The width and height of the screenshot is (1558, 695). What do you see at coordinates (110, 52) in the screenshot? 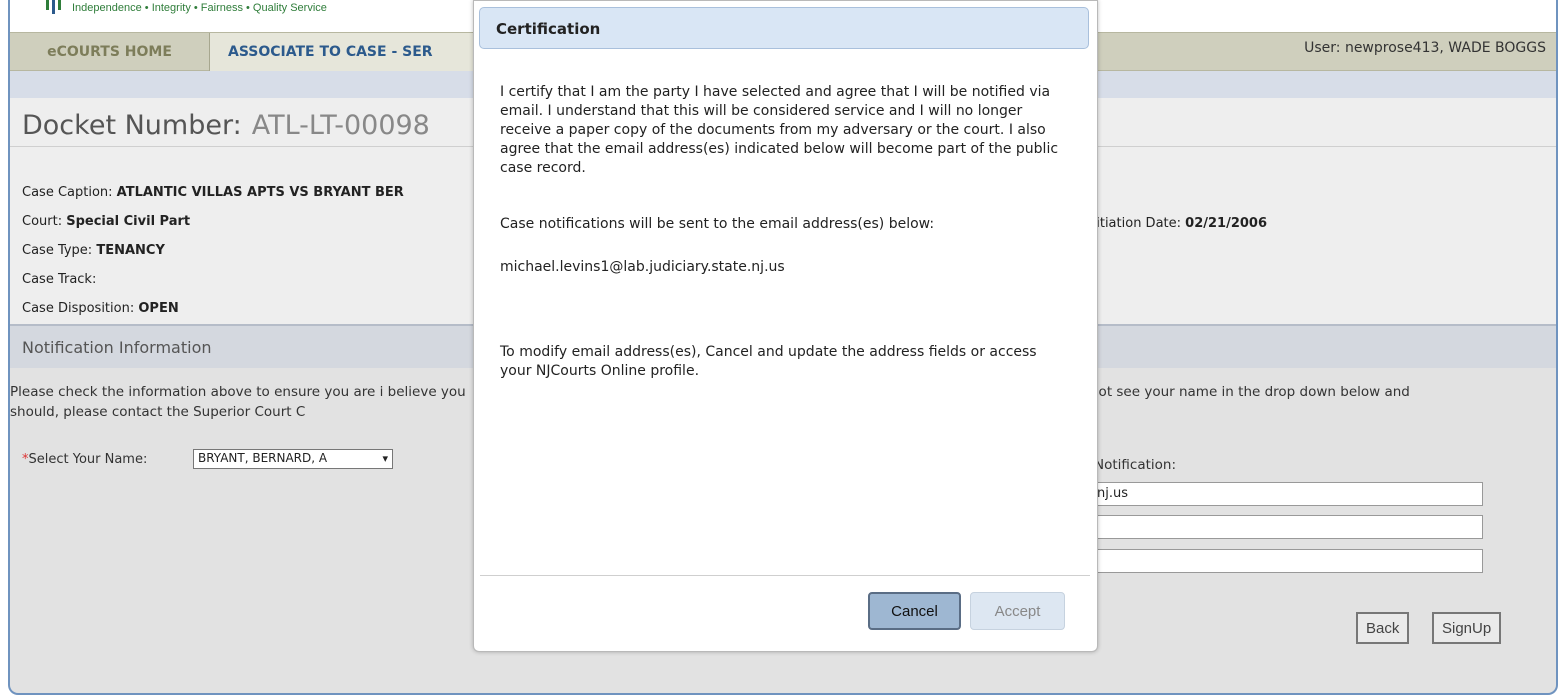
I see `tab-ecourts-home: eCOURTS HOME` at bounding box center [110, 52].